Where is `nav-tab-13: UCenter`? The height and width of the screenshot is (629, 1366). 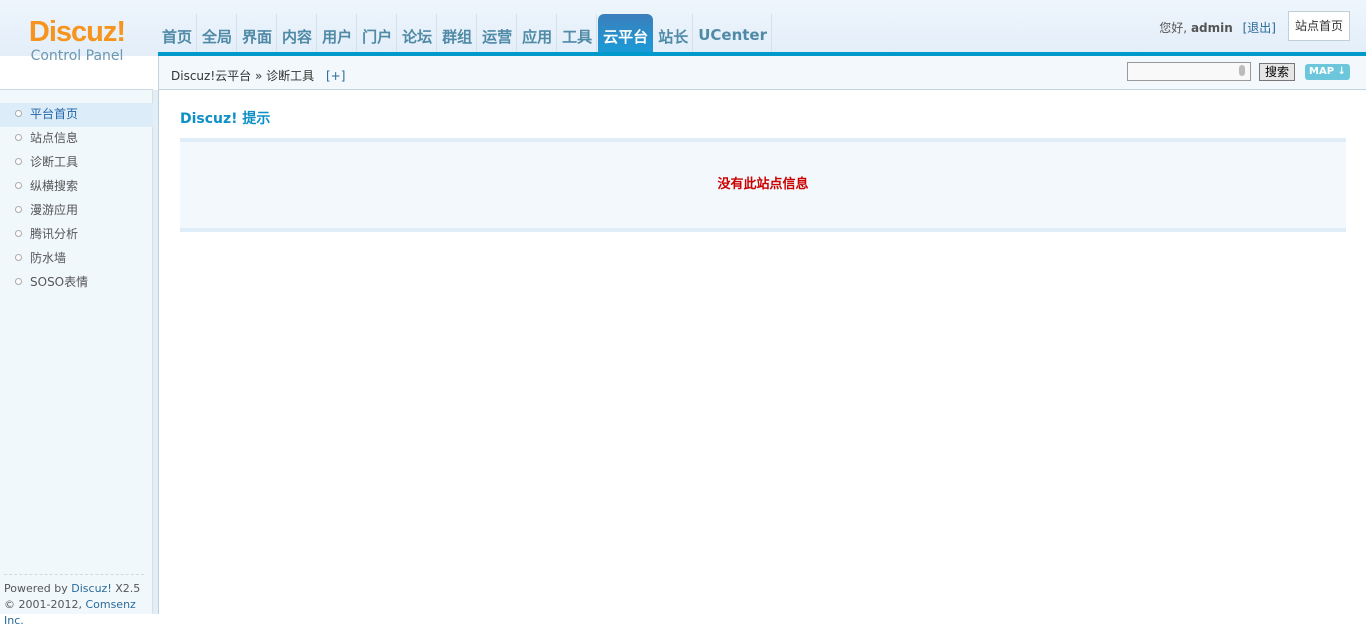 nav-tab-13: UCenter is located at coordinates (733, 33).